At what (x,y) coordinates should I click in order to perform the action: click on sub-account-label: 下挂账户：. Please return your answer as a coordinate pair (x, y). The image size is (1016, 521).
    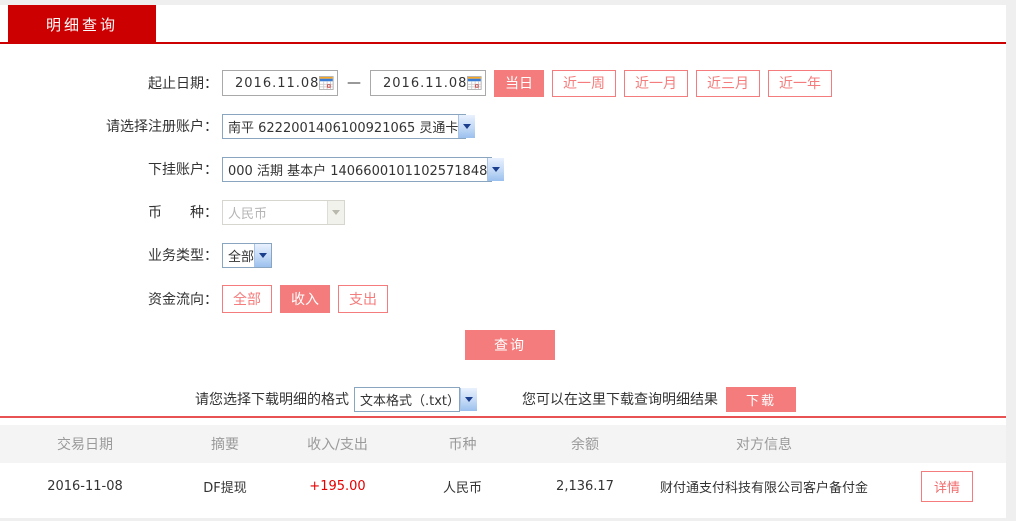
    Looking at the image, I should click on (183, 170).